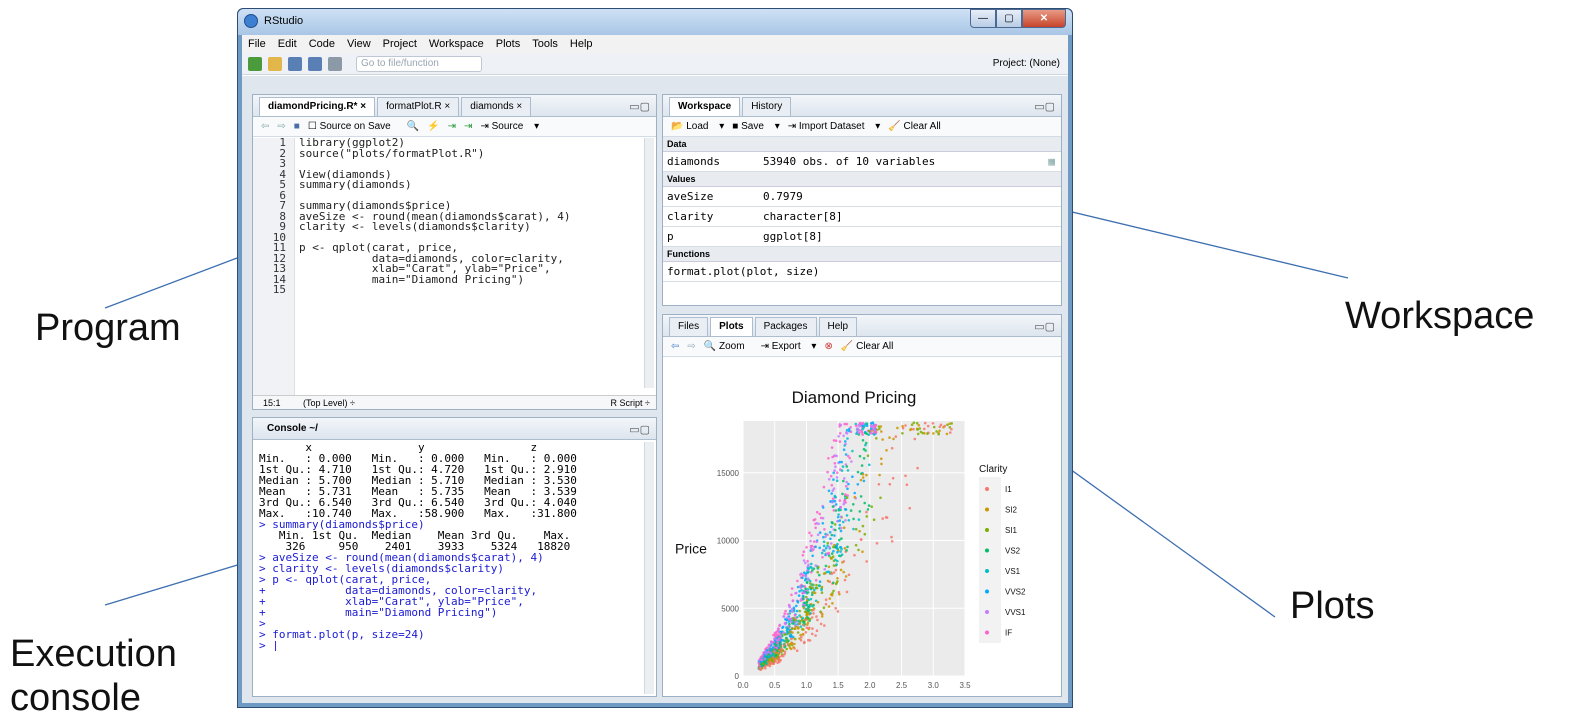 This screenshot has width=1583, height=722. I want to click on menu-project: Project, so click(400, 44).